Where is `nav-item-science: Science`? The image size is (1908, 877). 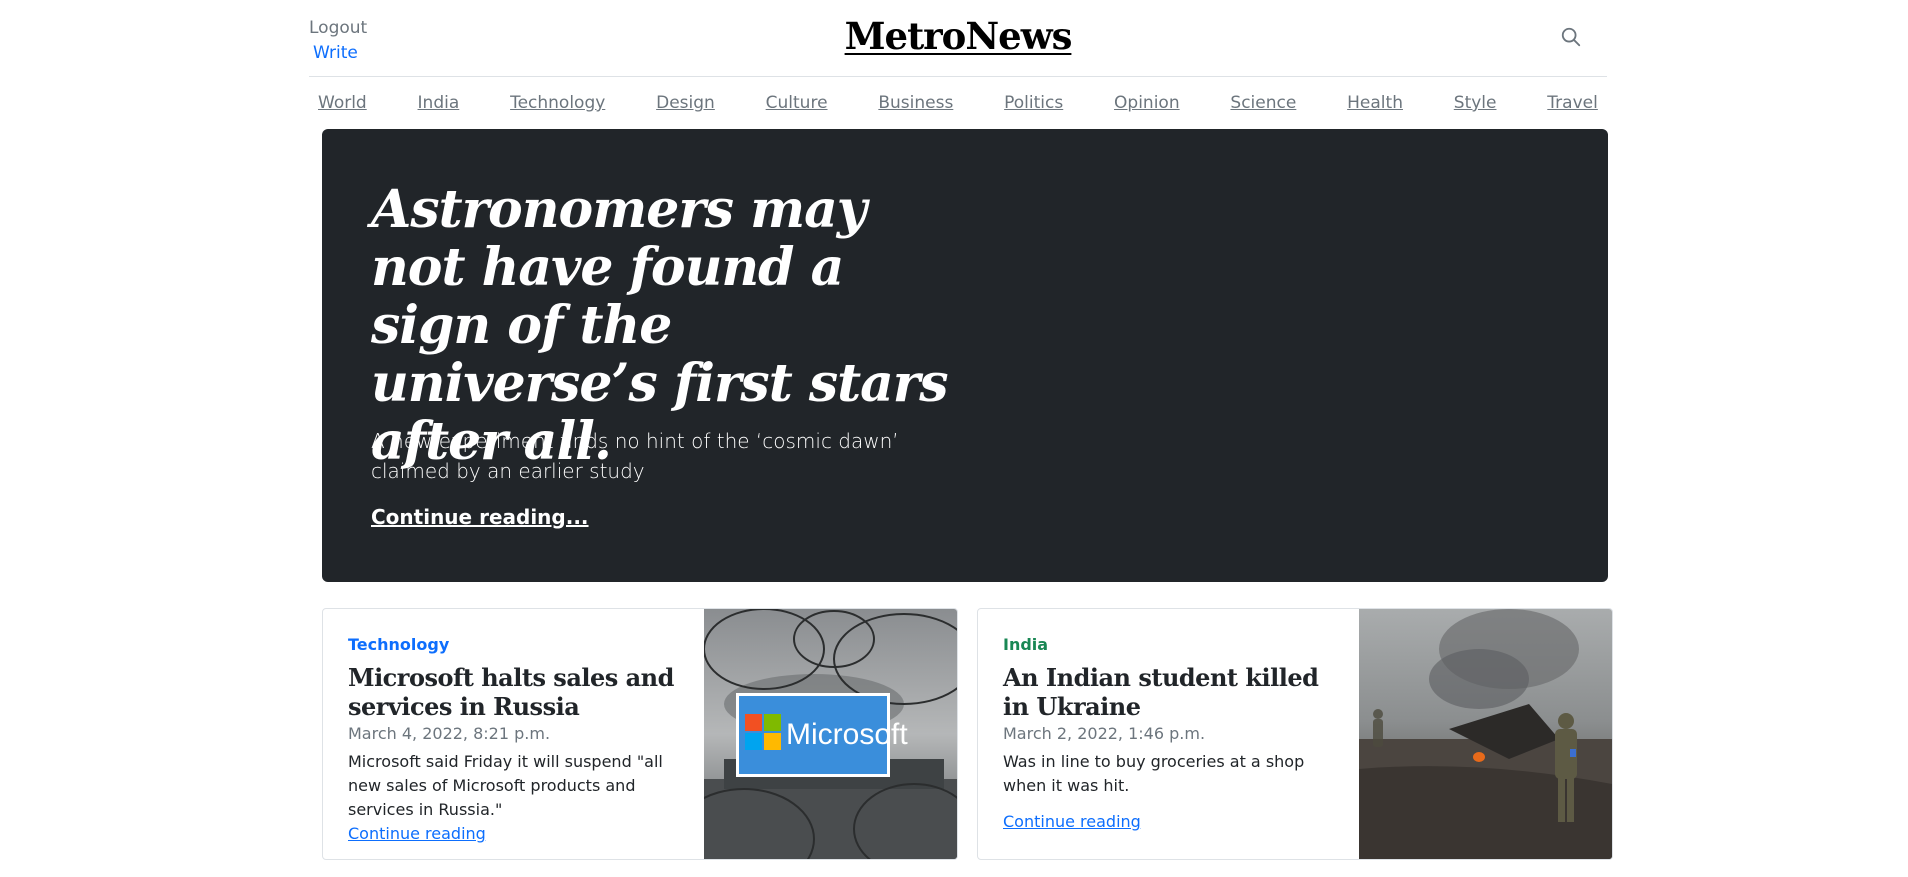
nav-item-science: Science is located at coordinates (1263, 103).